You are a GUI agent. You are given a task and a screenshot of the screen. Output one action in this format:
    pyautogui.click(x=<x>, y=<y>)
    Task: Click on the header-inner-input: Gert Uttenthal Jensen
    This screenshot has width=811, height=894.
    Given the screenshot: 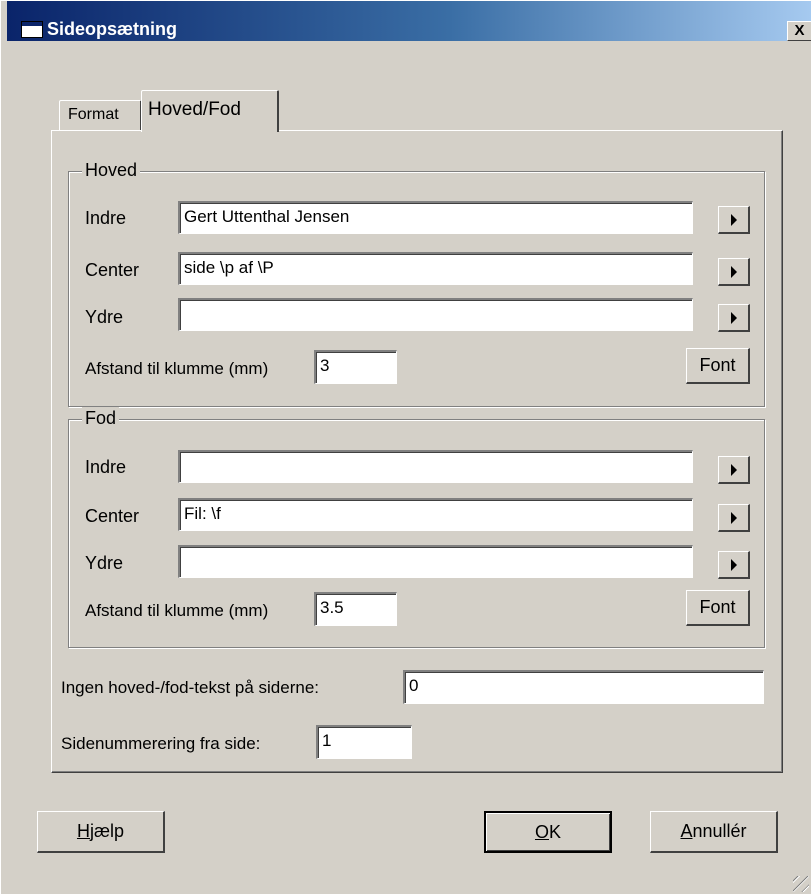 What is the action you would take?
    pyautogui.click(x=435, y=217)
    